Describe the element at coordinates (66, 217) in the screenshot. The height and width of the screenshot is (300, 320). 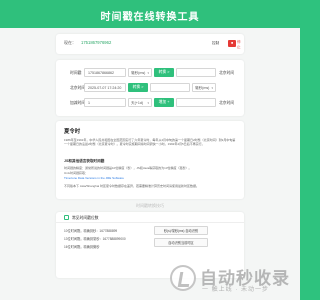
I see `clock-icon` at that location.